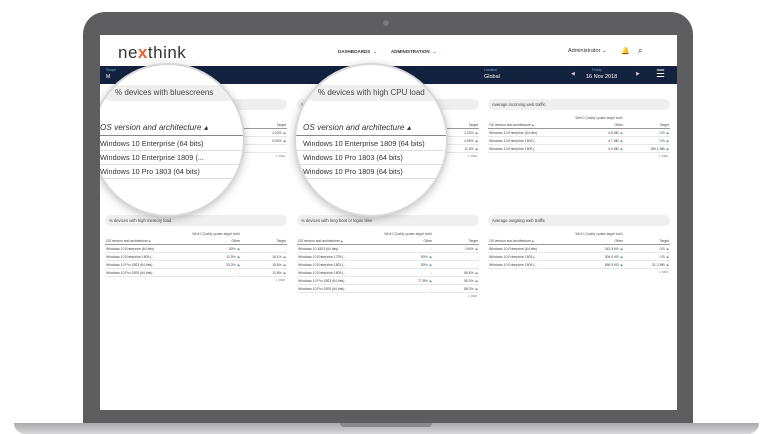  What do you see at coordinates (573, 74) in the screenshot?
I see `previous-day-icon: ◀` at bounding box center [573, 74].